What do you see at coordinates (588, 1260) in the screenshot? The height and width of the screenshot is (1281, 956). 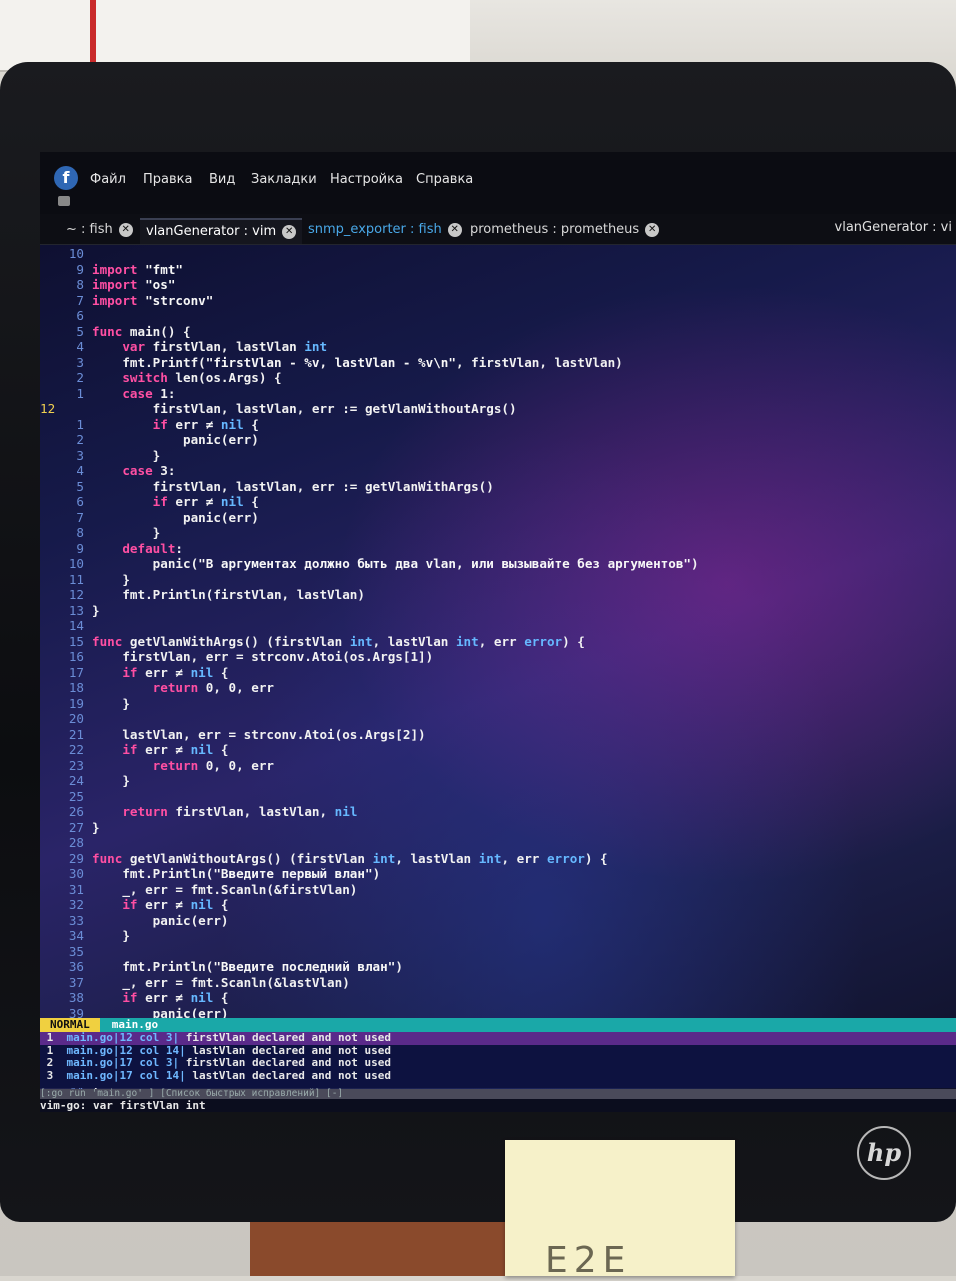 I see `sticky-note-text: E2E` at bounding box center [588, 1260].